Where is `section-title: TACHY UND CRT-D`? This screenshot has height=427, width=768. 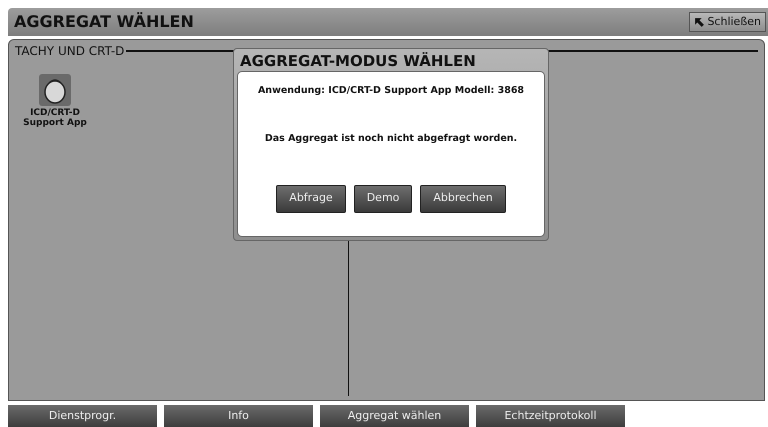 section-title: TACHY UND CRT-D is located at coordinates (69, 51).